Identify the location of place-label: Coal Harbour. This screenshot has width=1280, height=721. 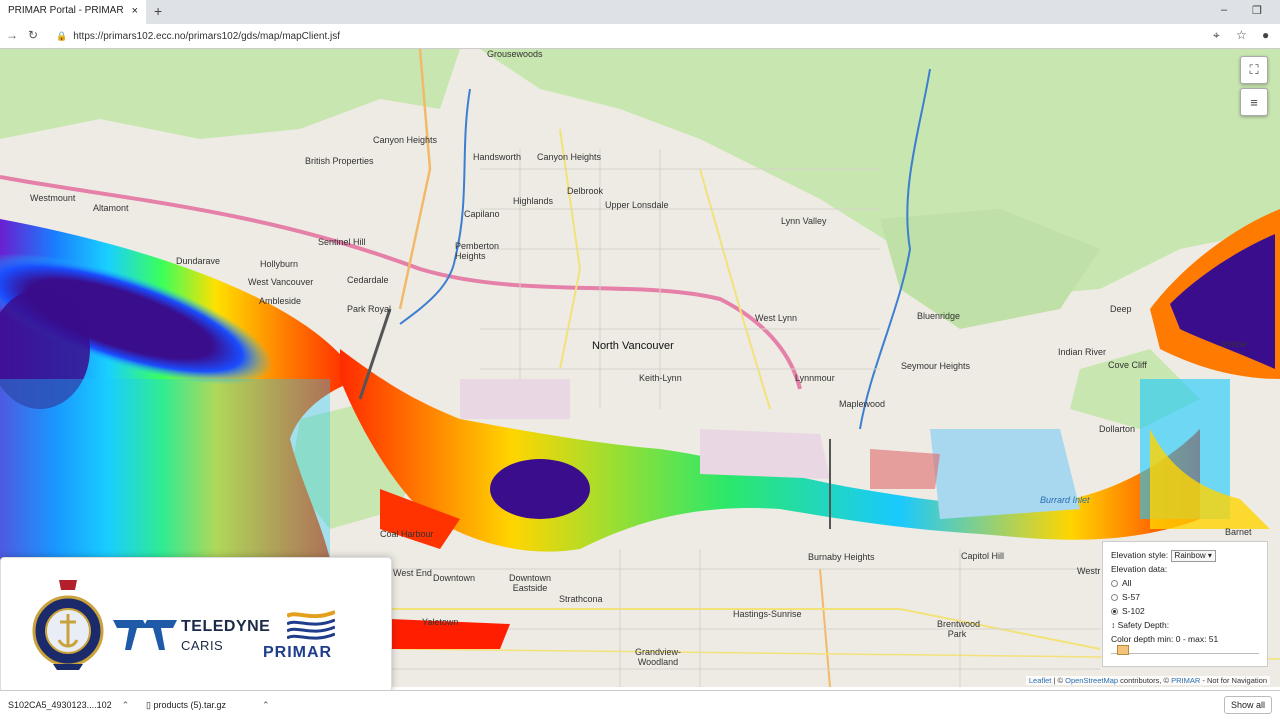
(407, 534).